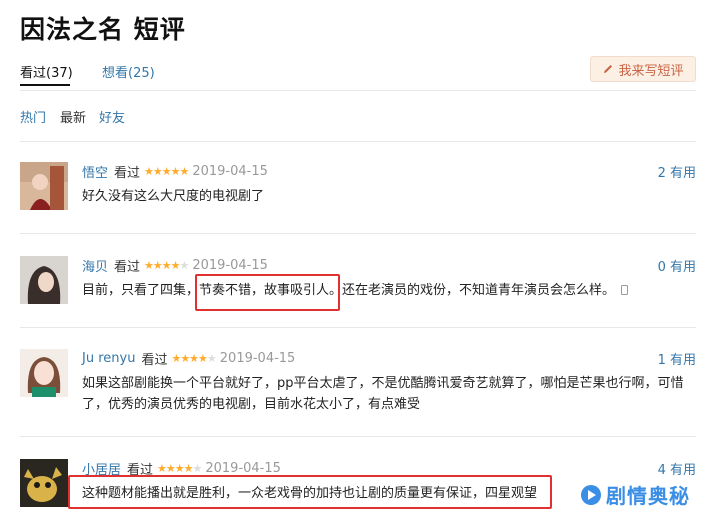 The width and height of the screenshot is (723, 528). I want to click on active-tab-indicator, so click(45, 85).